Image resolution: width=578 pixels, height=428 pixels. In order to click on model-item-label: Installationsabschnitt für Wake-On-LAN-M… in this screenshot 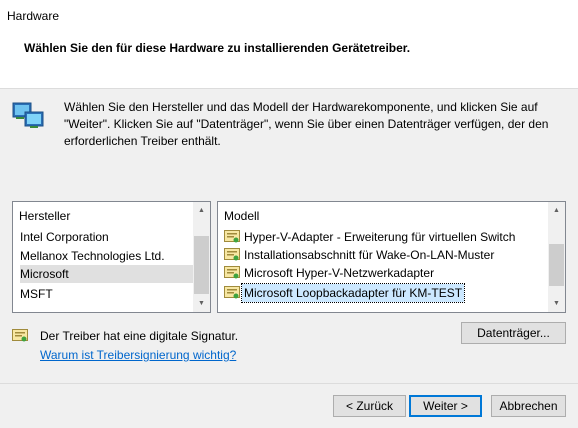, I will do `click(369, 255)`.